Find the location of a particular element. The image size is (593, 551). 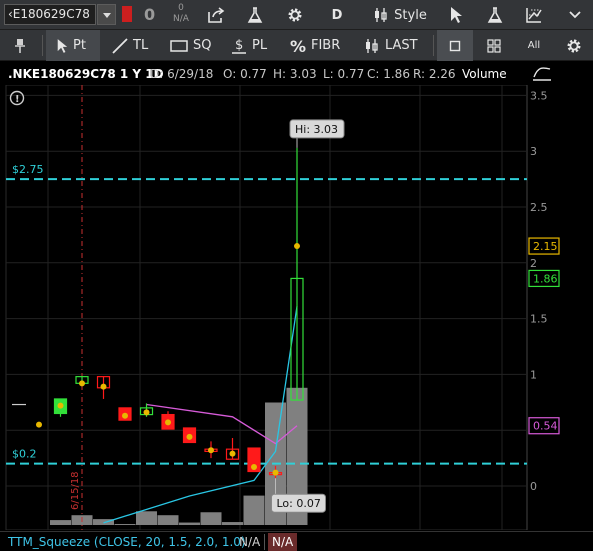

price-level-label: $0.2 is located at coordinates (24, 454).